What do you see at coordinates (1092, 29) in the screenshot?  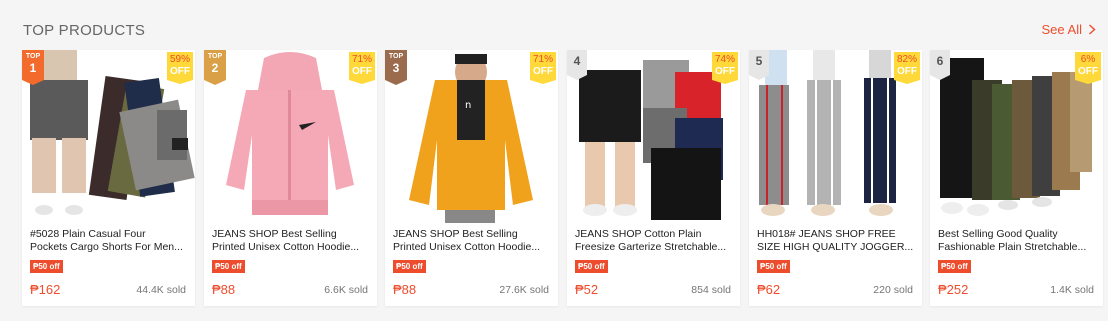 I see `chevron-right-icon` at bounding box center [1092, 29].